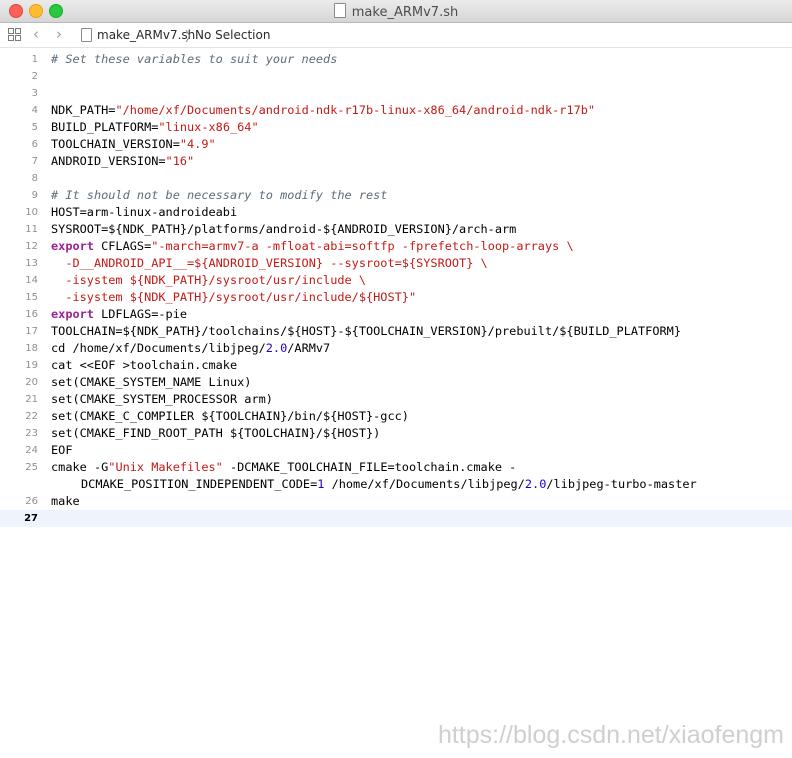 The height and width of the screenshot is (758, 792). What do you see at coordinates (396, 518) in the screenshot?
I see `code-line: 27` at bounding box center [396, 518].